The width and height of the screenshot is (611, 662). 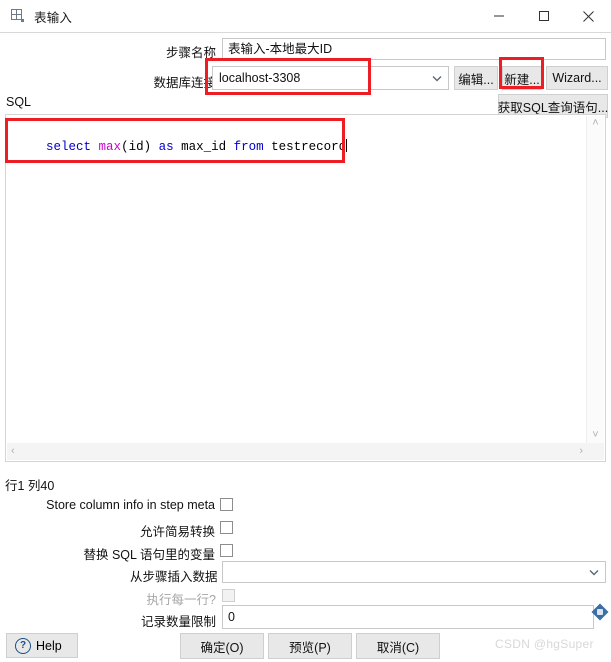 What do you see at coordinates (498, 16) in the screenshot?
I see `minimize-icon` at bounding box center [498, 16].